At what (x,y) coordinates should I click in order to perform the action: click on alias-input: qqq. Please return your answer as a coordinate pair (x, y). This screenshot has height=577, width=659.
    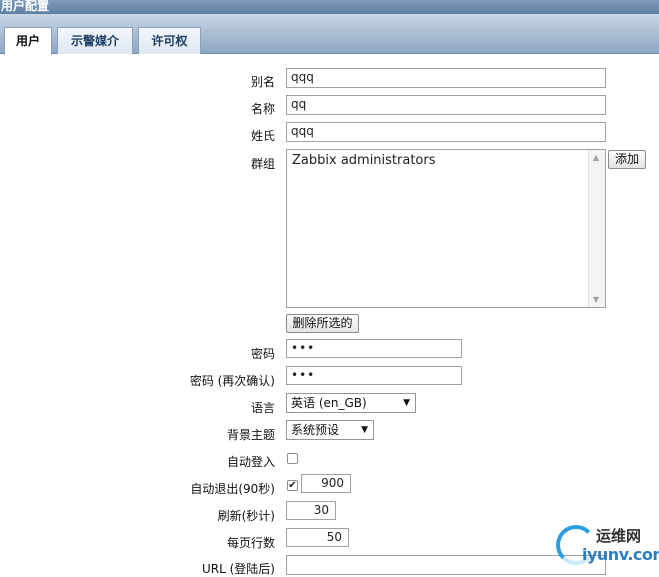
    Looking at the image, I should click on (446, 78).